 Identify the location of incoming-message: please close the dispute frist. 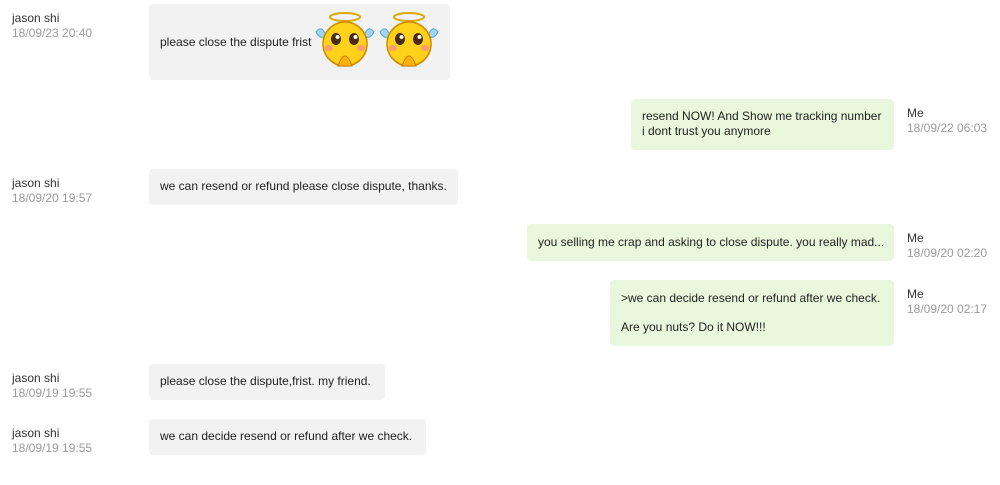
(299, 42).